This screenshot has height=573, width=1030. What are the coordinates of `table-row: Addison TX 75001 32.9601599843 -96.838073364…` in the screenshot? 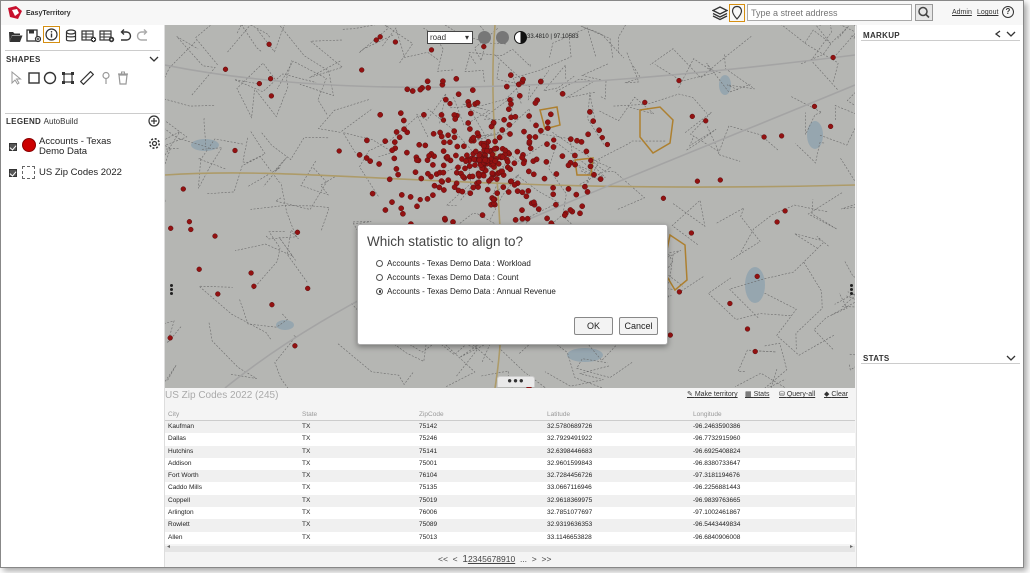 It's located at (510, 464).